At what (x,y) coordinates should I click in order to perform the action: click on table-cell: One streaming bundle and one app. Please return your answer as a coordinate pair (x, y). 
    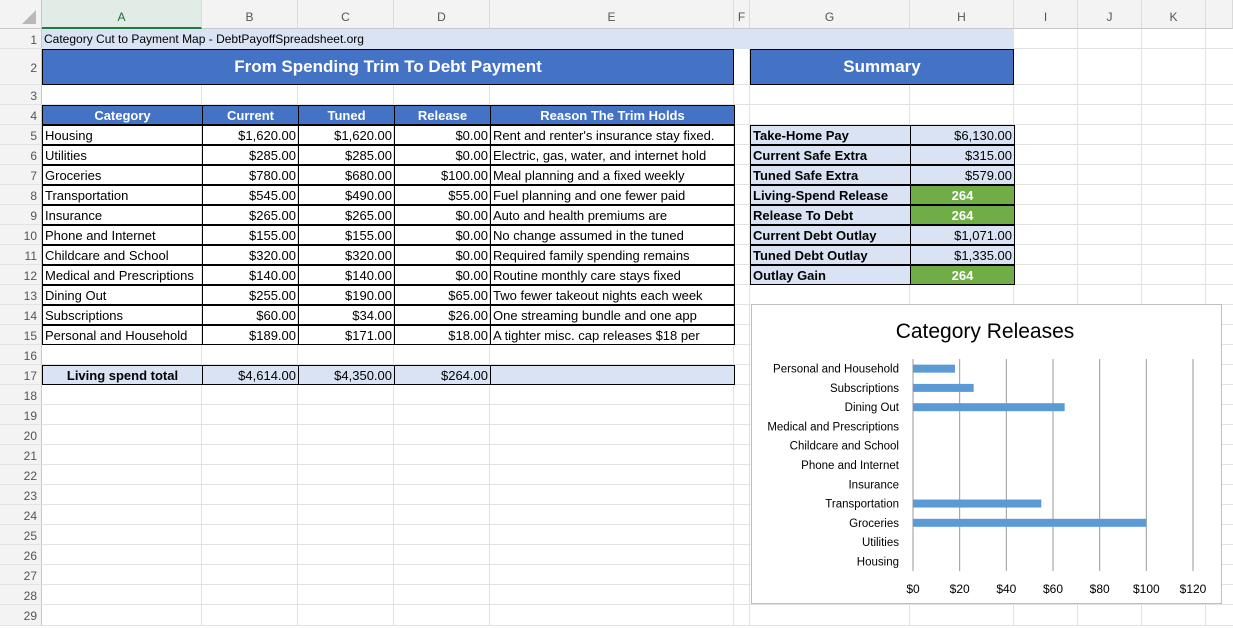
    Looking at the image, I should click on (612, 315).